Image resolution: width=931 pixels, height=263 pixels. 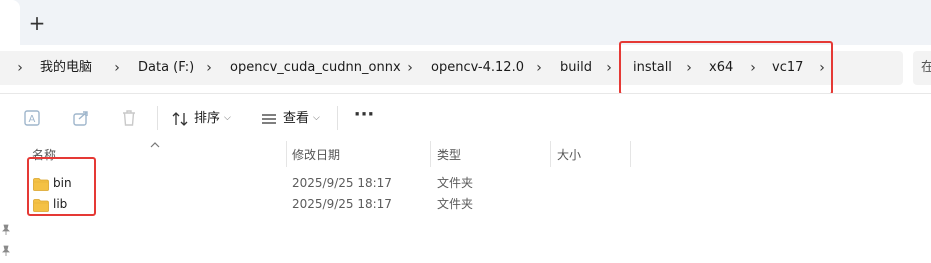 I want to click on active-tab, so click(x=10, y=22).